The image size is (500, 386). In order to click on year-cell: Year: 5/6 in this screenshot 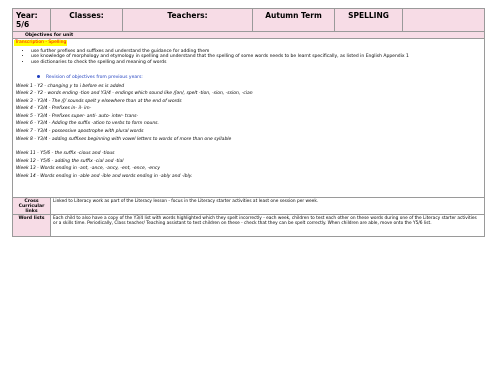, I will do `click(31, 20)`.